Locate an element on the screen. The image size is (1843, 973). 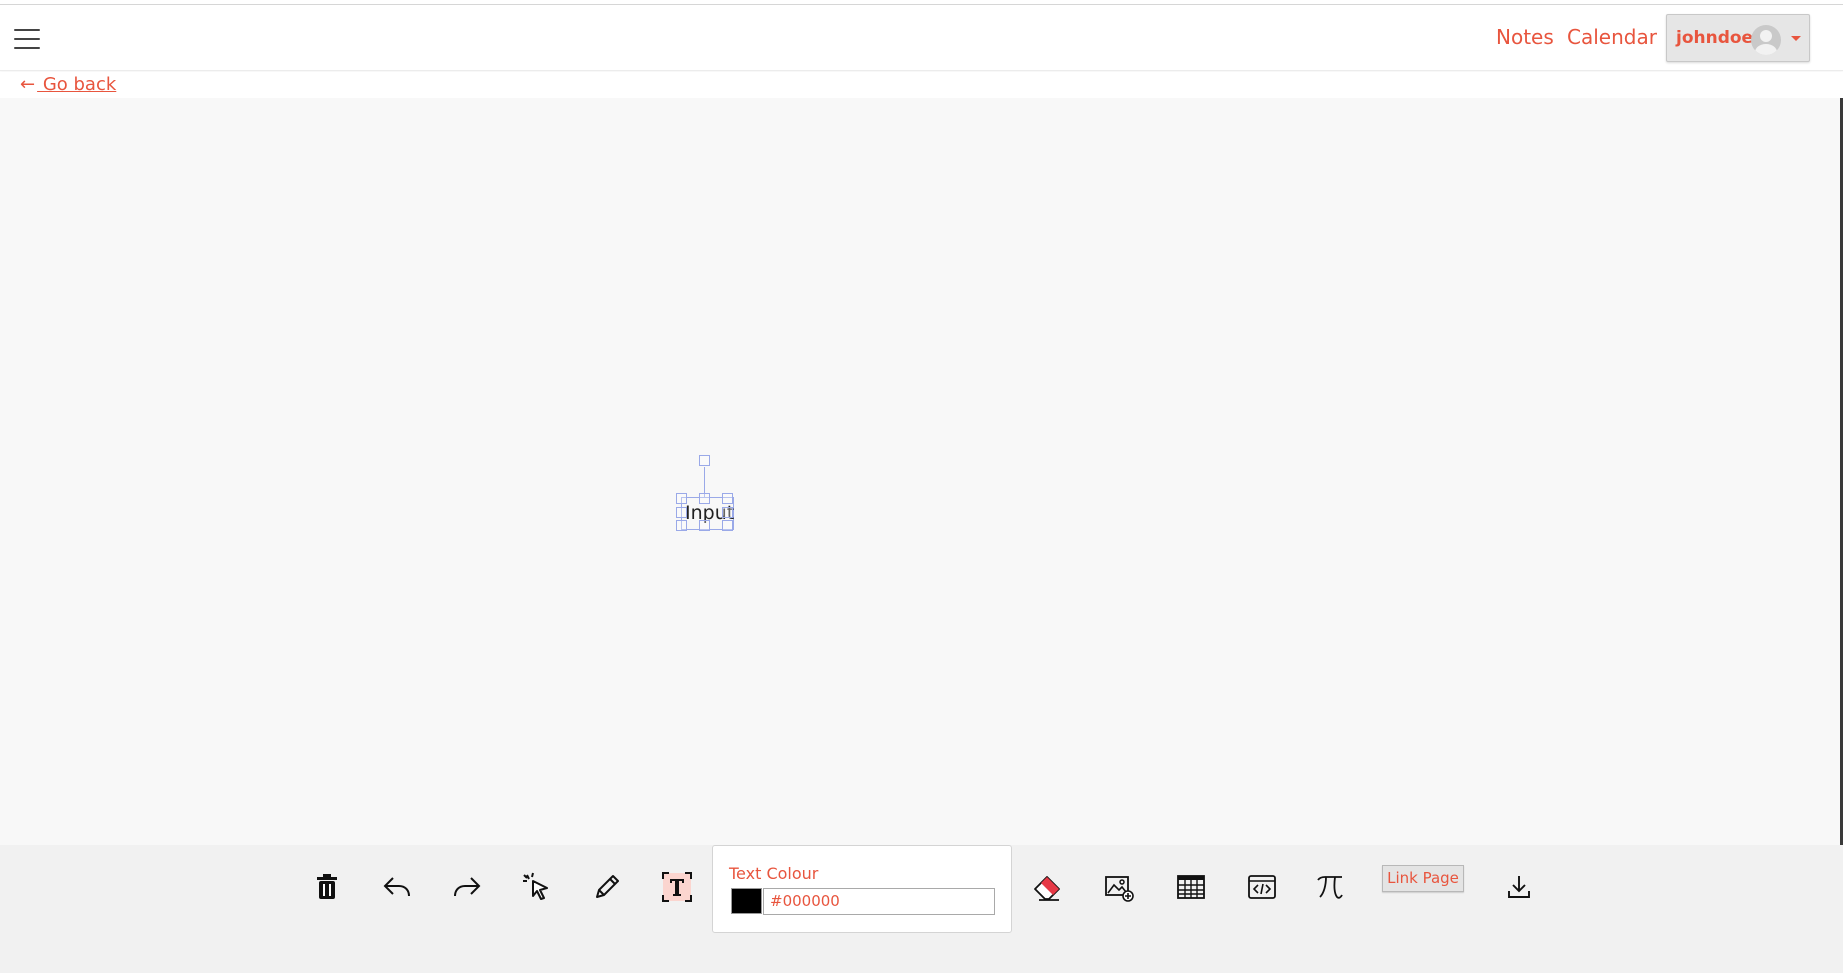
bottom-toolbar: Text Colour #000000 Link Page is located at coordinates (921, 909).